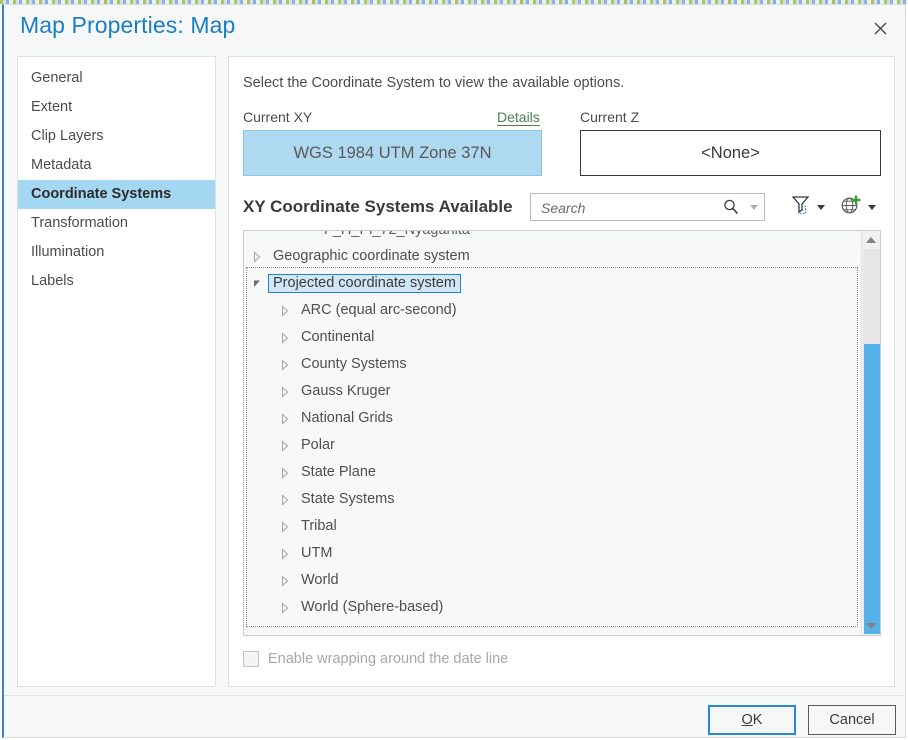  I want to click on tree-row-label: County Systems, so click(354, 364).